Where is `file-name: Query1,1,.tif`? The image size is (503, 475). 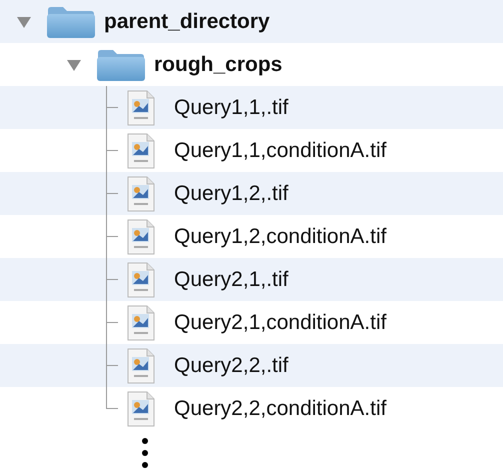
file-name: Query1,1,.tif is located at coordinates (231, 108).